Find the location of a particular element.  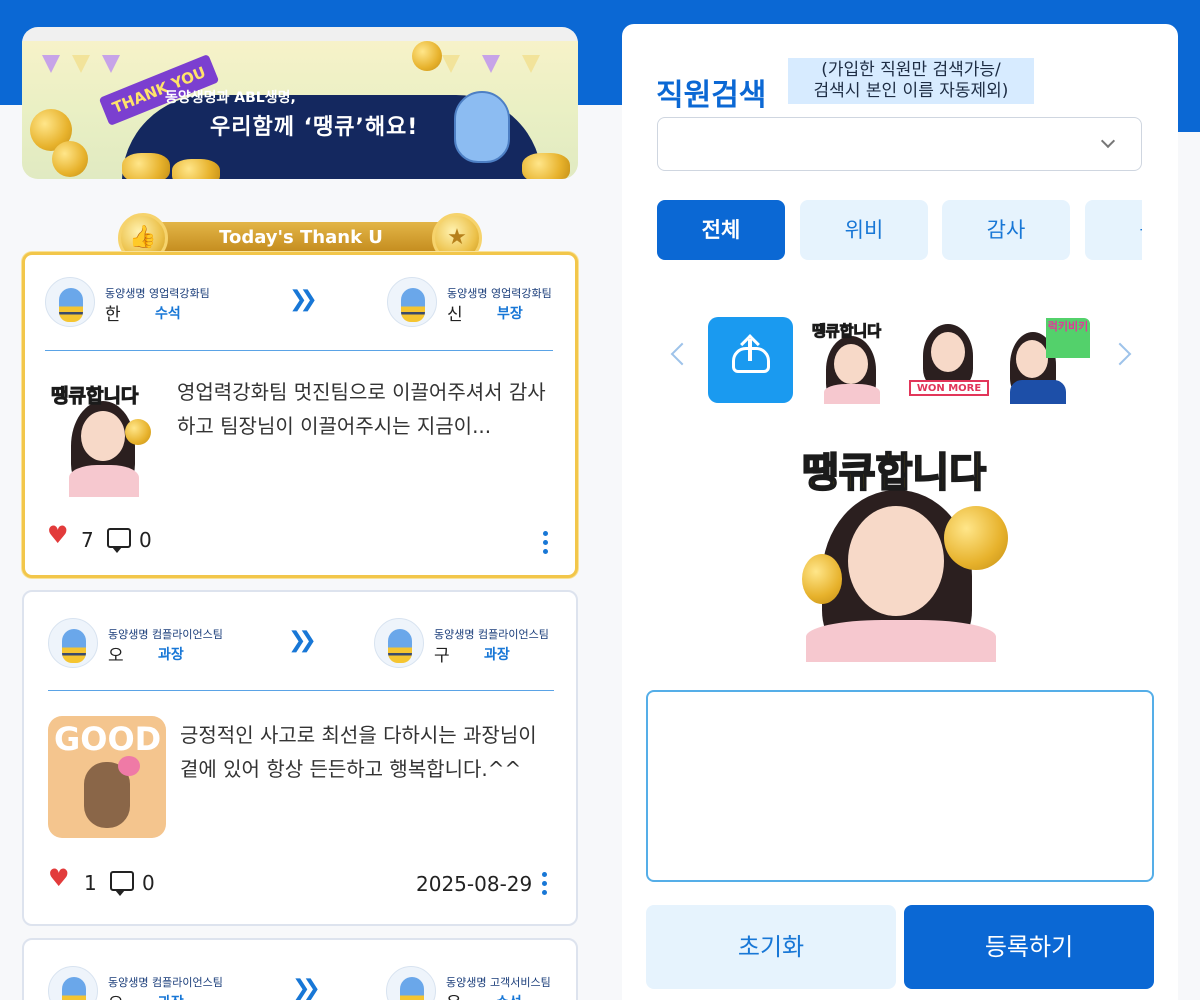

employee-select is located at coordinates (899, 144).